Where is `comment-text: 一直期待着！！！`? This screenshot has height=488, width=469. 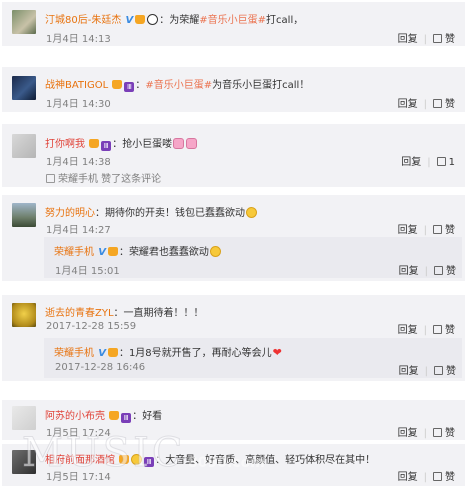 comment-text: 一直期待着！！！ is located at coordinates (163, 313).